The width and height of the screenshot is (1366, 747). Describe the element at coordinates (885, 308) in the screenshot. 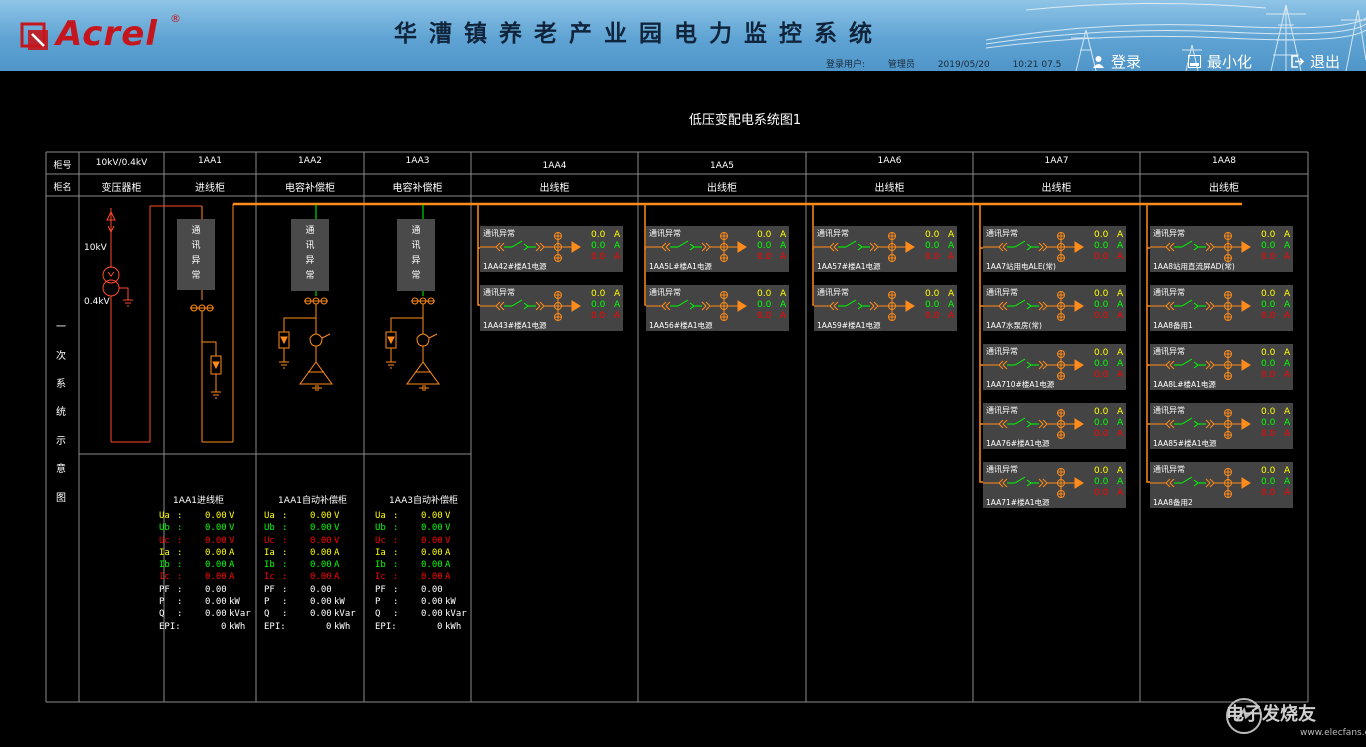

I see `feeder-box-aa6-2: 通讯异常 0.0 0.0 0.0 A A A 1AA59#楼A1电源` at that location.